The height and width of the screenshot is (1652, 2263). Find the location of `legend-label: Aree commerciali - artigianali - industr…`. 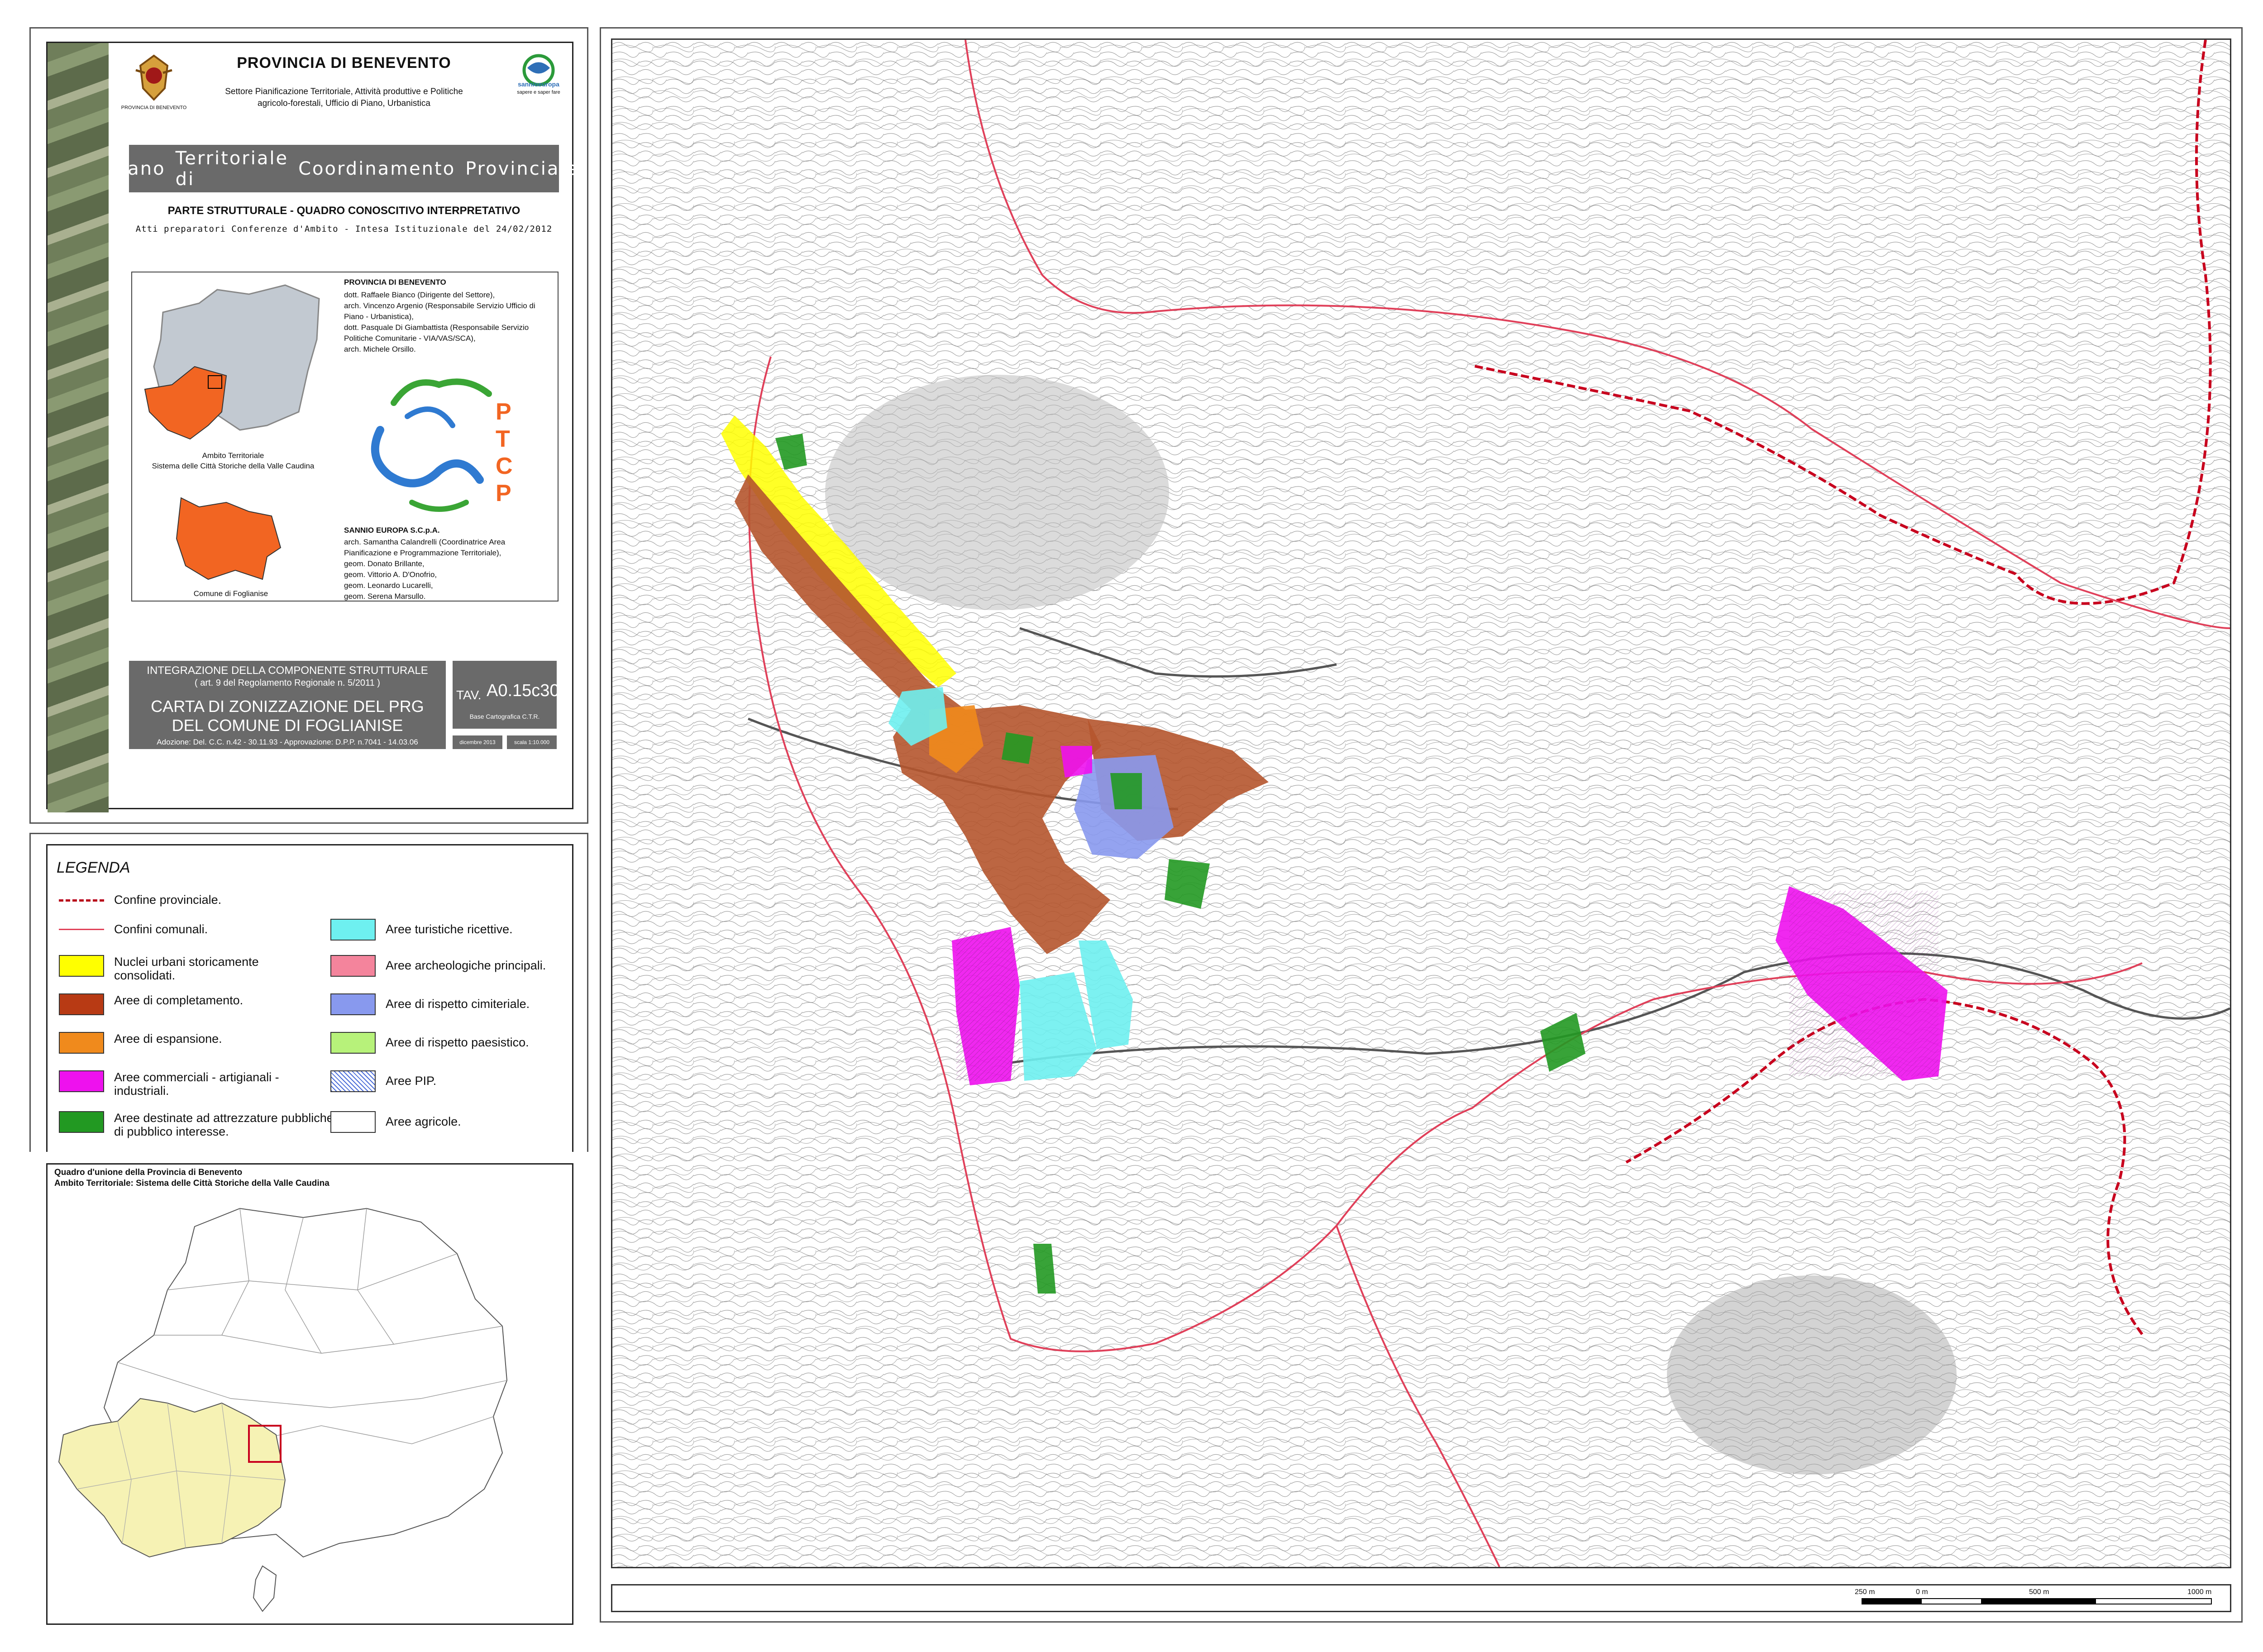

legend-label: Aree commerciali - artigianali - industr… is located at coordinates (196, 1084).